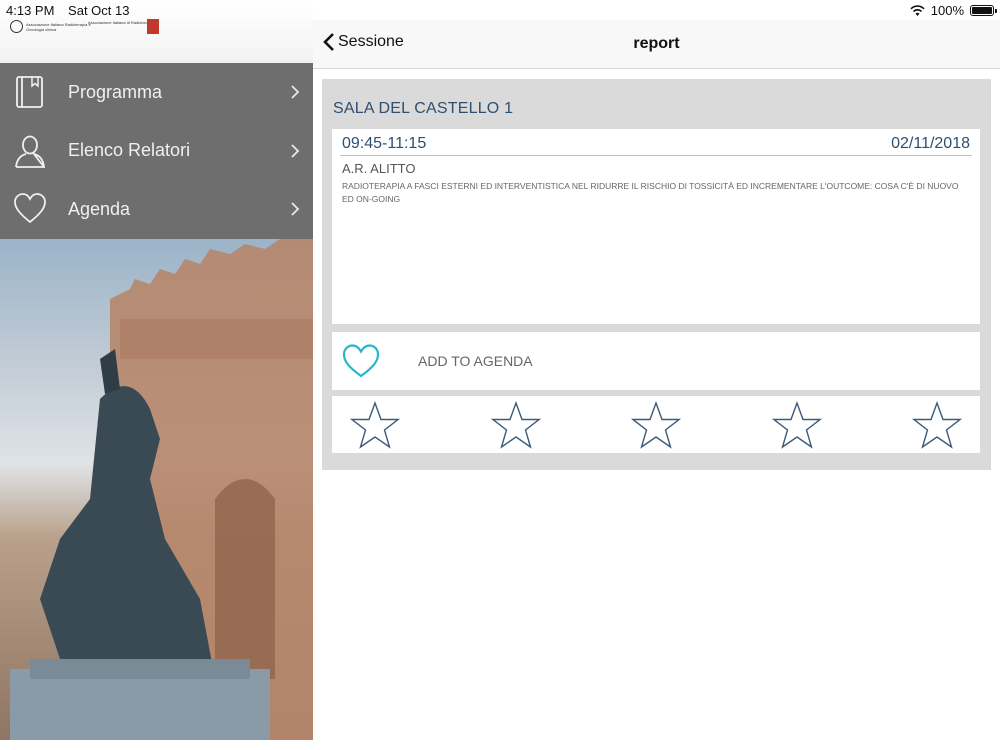 The height and width of the screenshot is (750, 1000). I want to click on add-to-agenda-label: ADD TO AGENDA, so click(475, 361).